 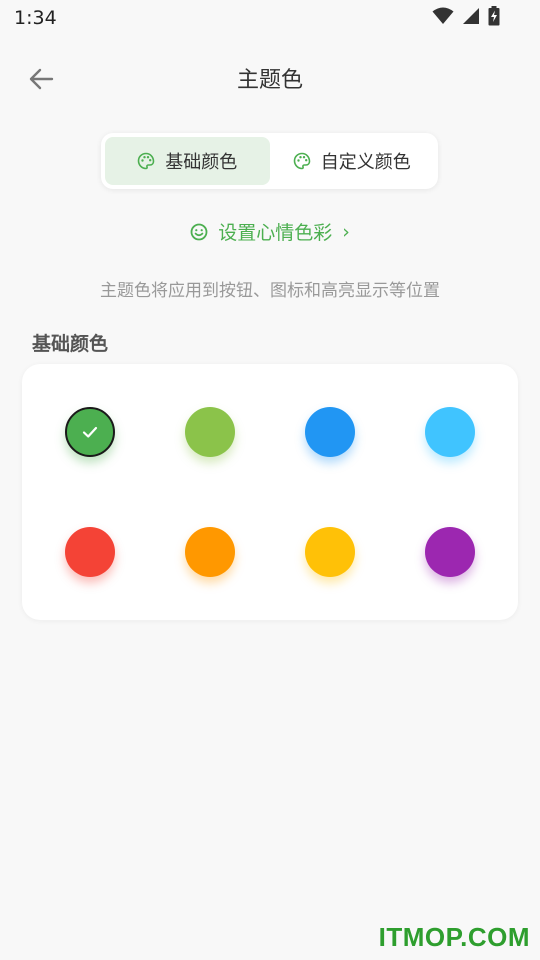 I want to click on color-swatch-amber, so click(x=330, y=552).